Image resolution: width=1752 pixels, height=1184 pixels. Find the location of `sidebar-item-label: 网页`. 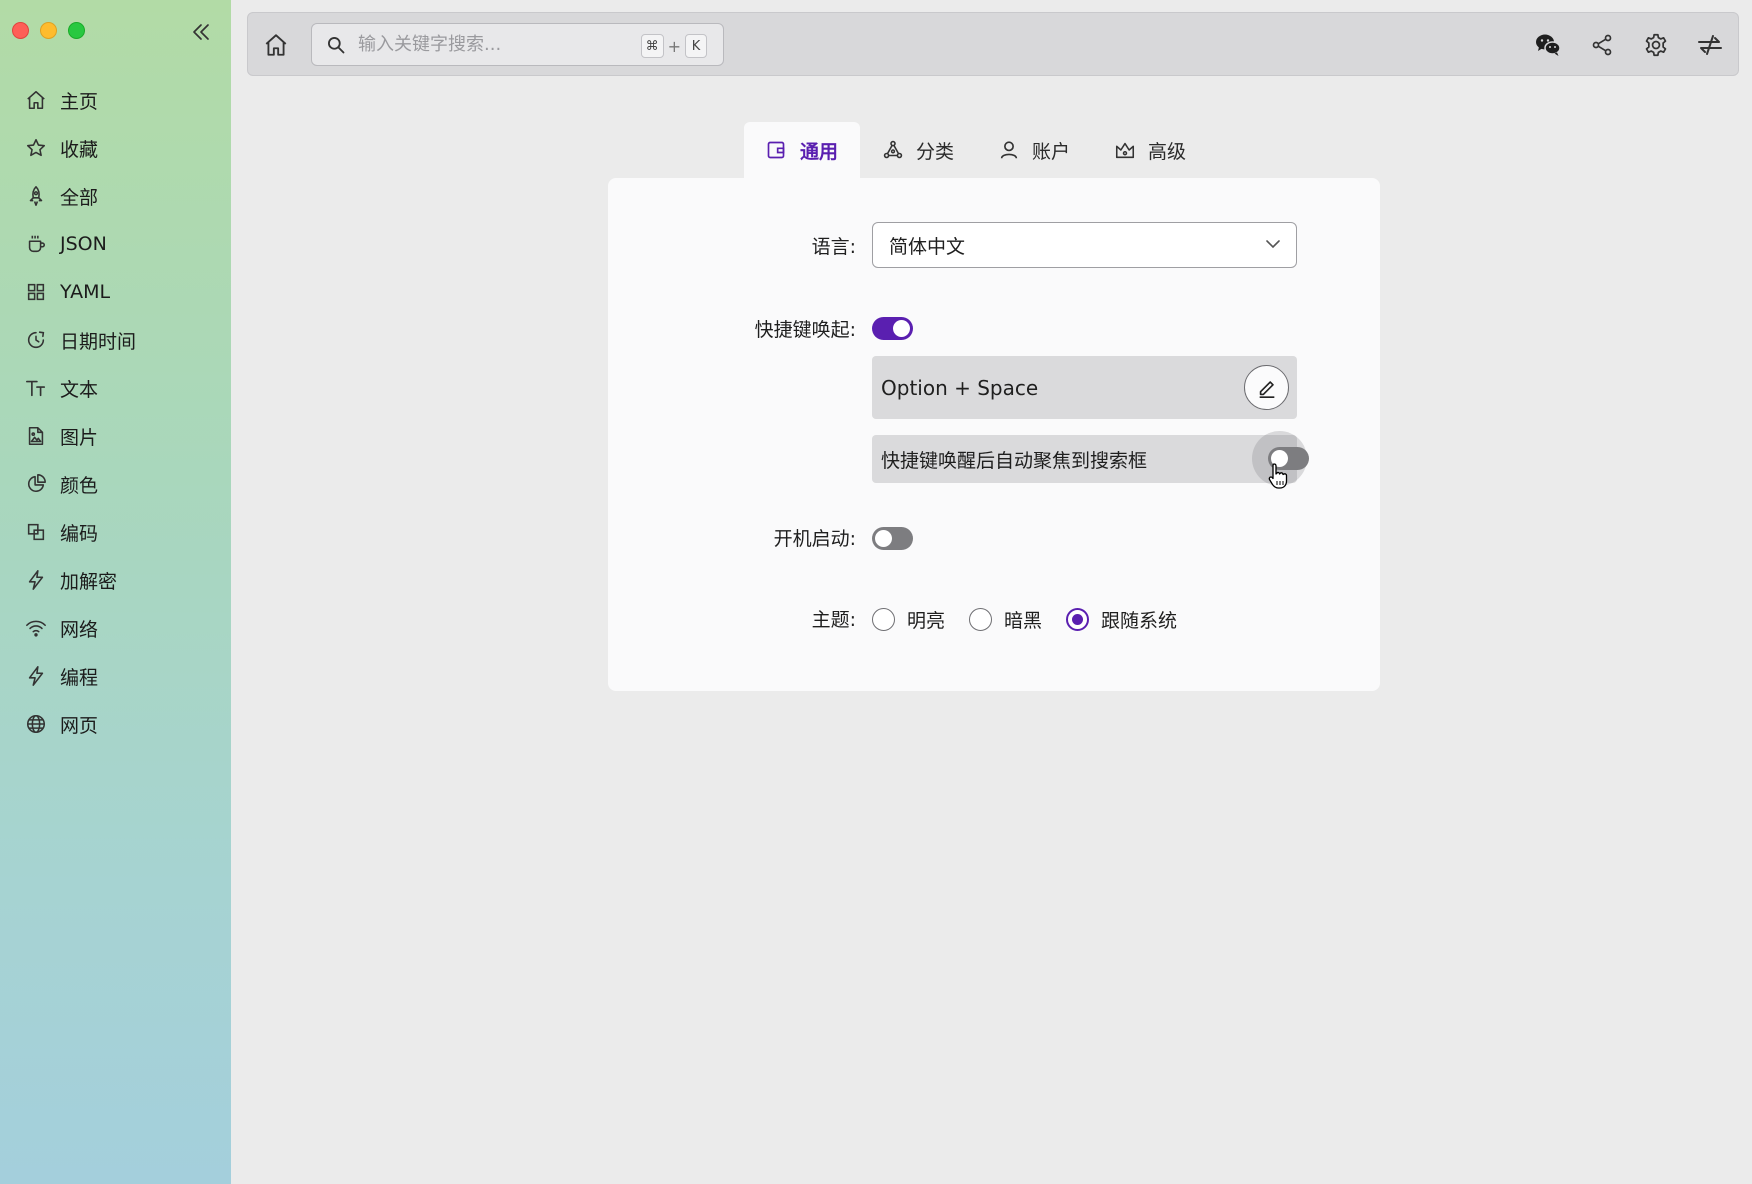

sidebar-item-label: 网页 is located at coordinates (79, 725).